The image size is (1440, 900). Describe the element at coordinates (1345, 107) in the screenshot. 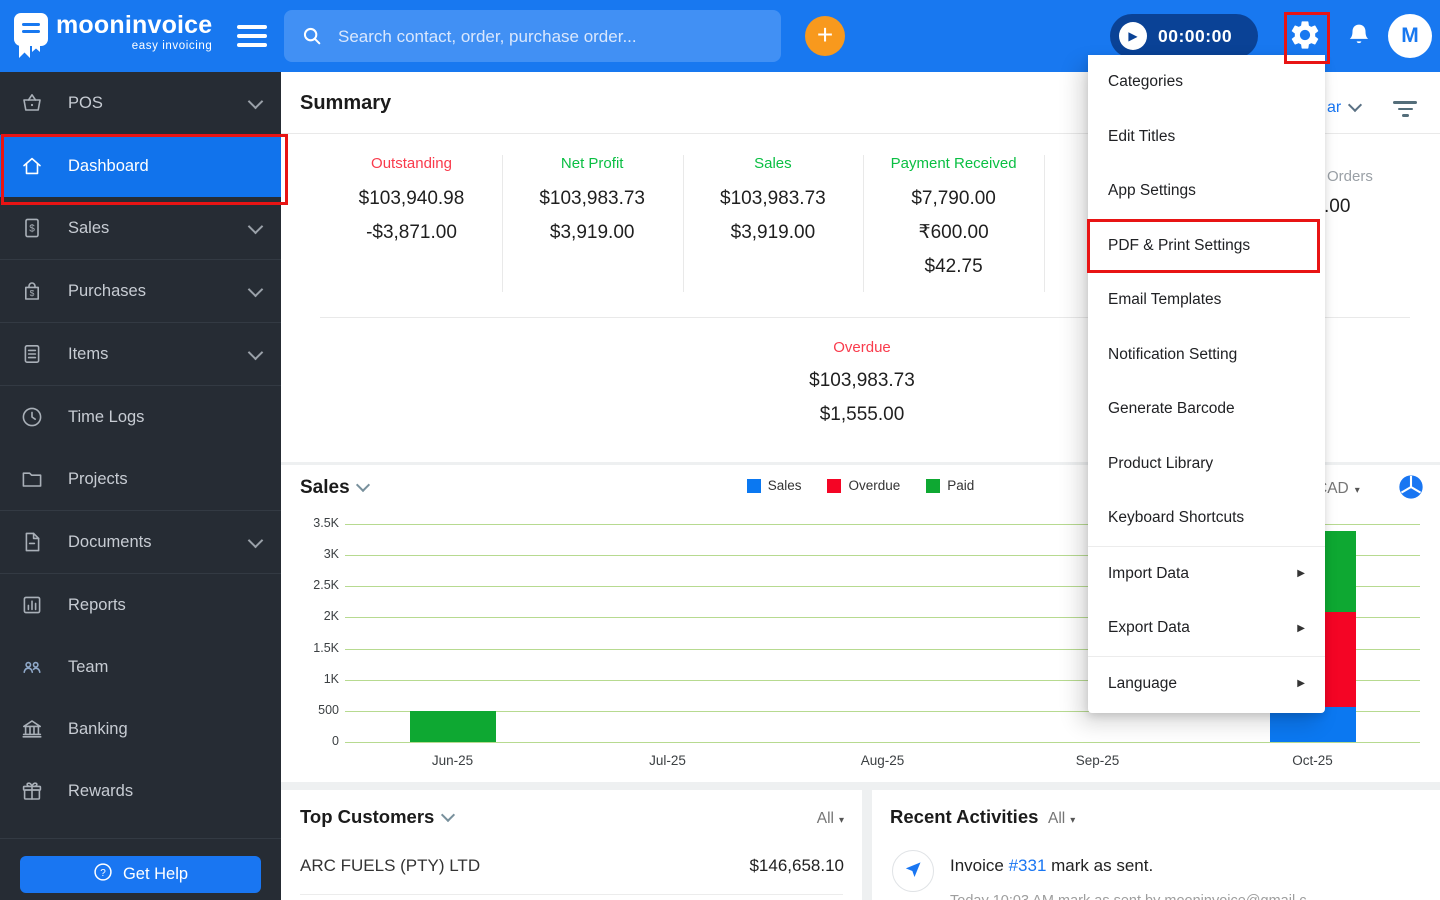

I see `period-selector: ar` at that location.